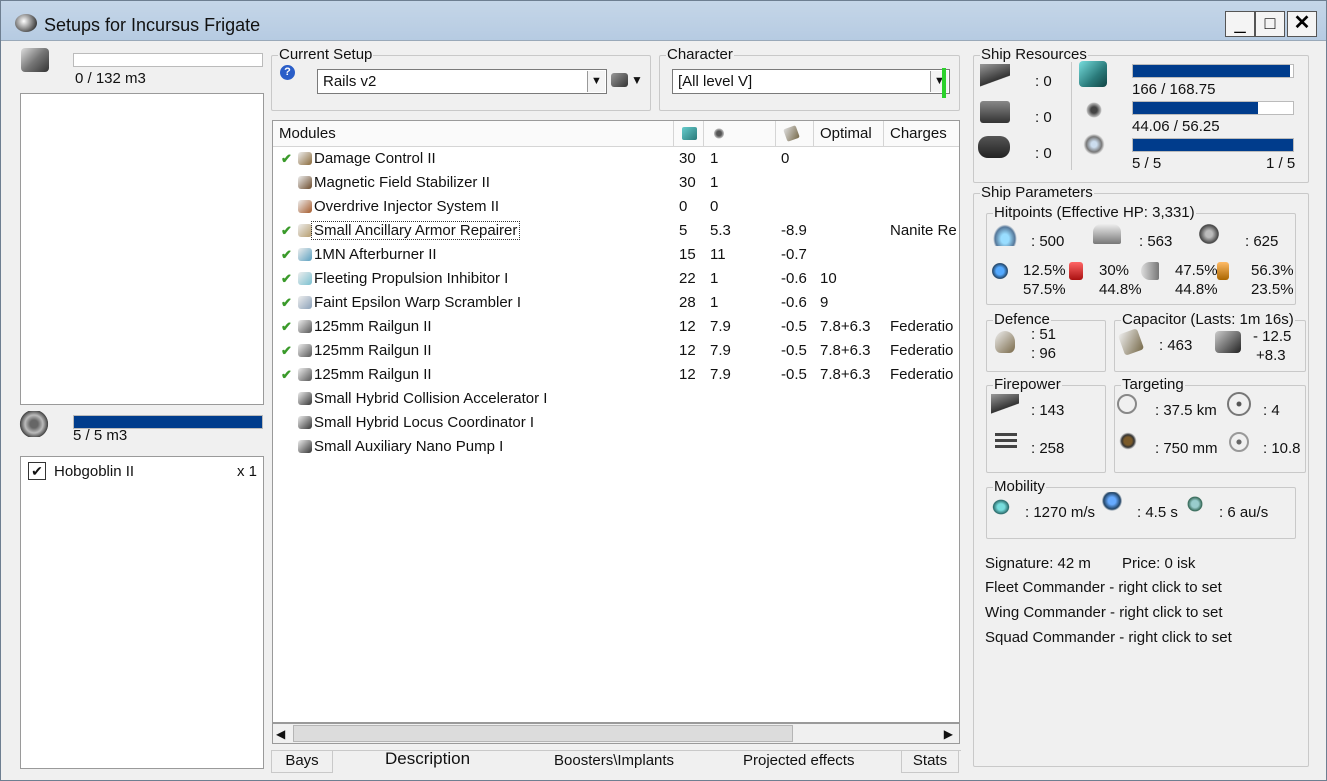  What do you see at coordinates (715, 81) in the screenshot?
I see `character-select-value: [All level V]` at bounding box center [715, 81].